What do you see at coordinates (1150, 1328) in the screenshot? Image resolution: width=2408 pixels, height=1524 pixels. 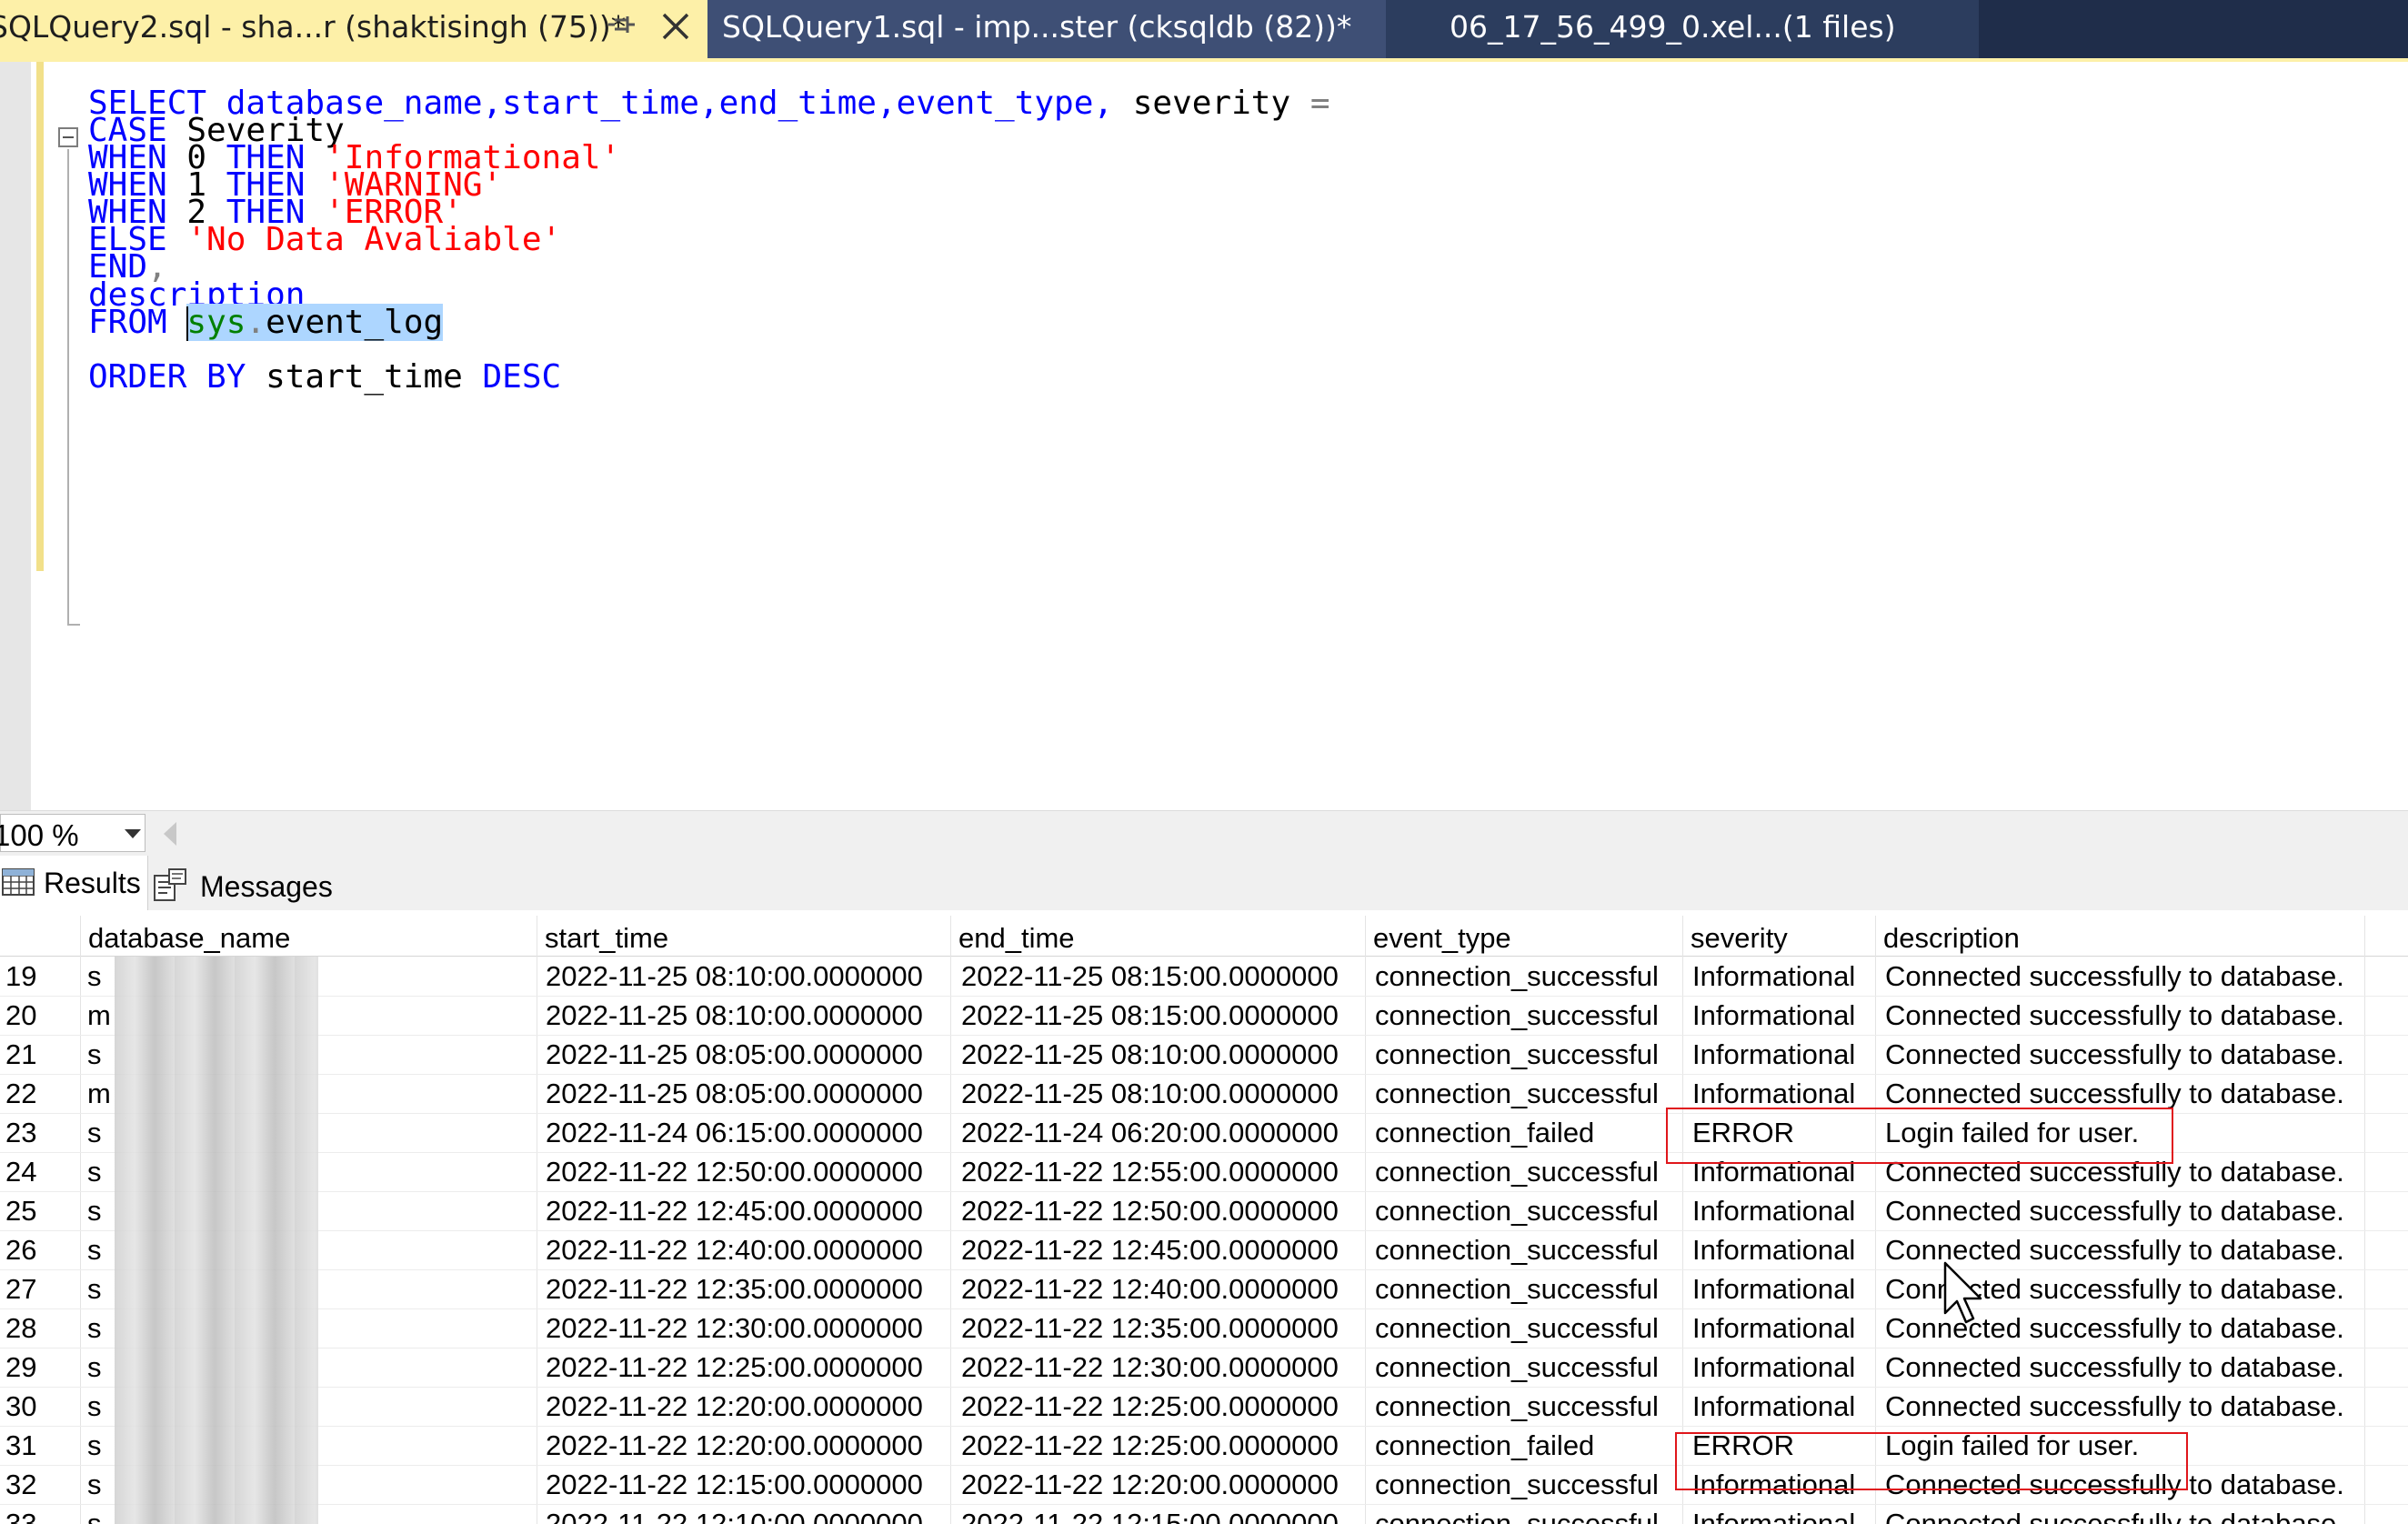 I see `cell-end-time: 2022-11-22 12:35:00.0000000` at bounding box center [1150, 1328].